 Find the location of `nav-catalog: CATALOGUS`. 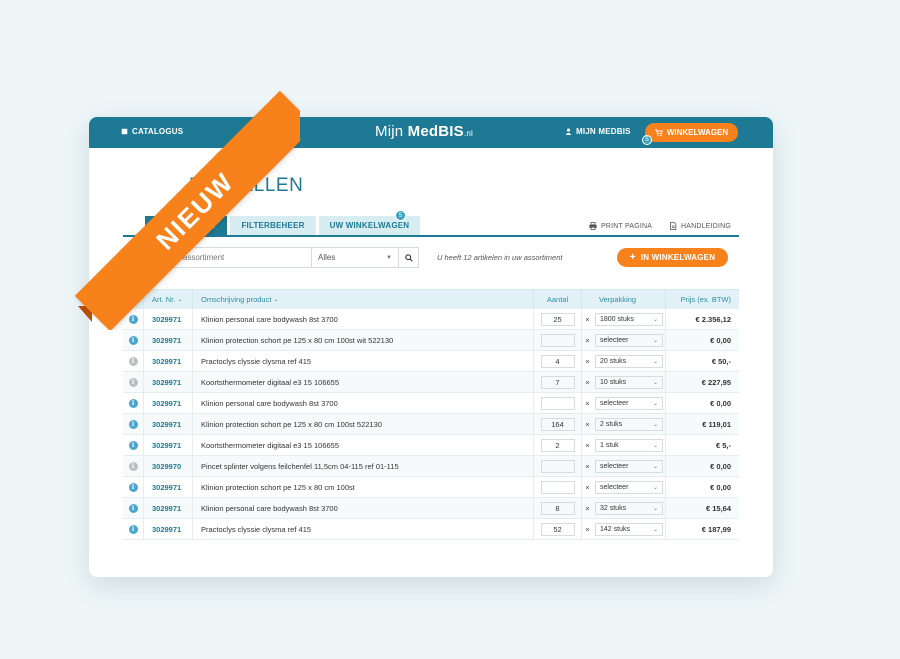

nav-catalog: CATALOGUS is located at coordinates (152, 131).